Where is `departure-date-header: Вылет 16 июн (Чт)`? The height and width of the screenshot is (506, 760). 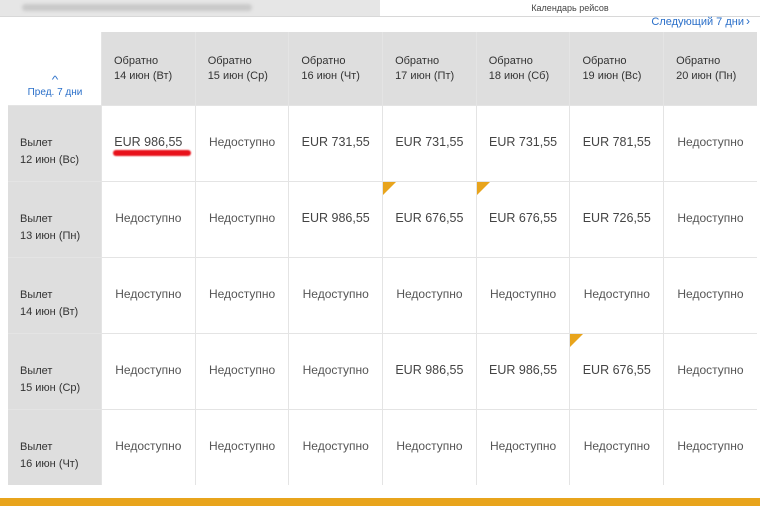
departure-date-header: Вылет 16 июн (Чт) is located at coordinates (54, 447).